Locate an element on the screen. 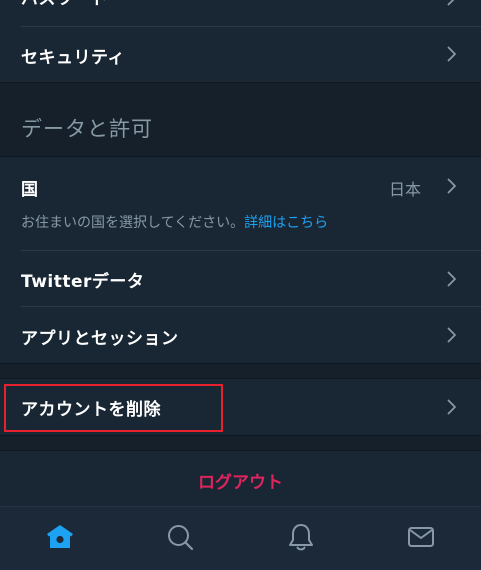  tab-notifications is located at coordinates (301, 537).